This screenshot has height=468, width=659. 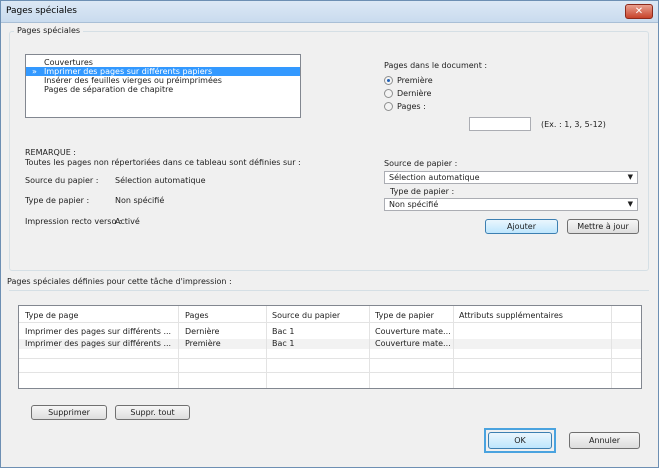 I want to click on radio-first, so click(x=388, y=80).